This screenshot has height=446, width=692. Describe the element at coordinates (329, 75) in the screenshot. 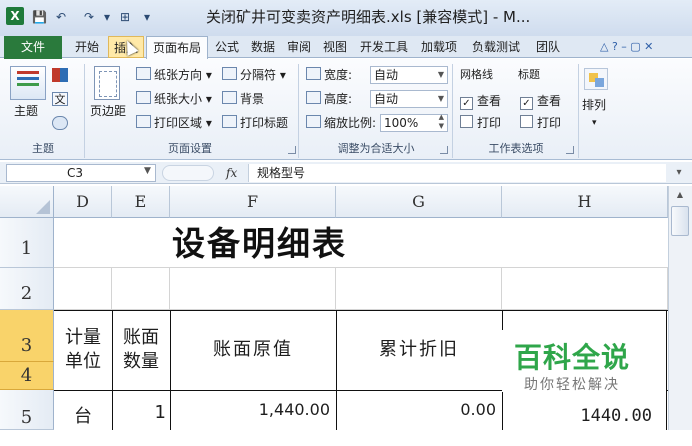

I see `width-label: 宽度:` at that location.